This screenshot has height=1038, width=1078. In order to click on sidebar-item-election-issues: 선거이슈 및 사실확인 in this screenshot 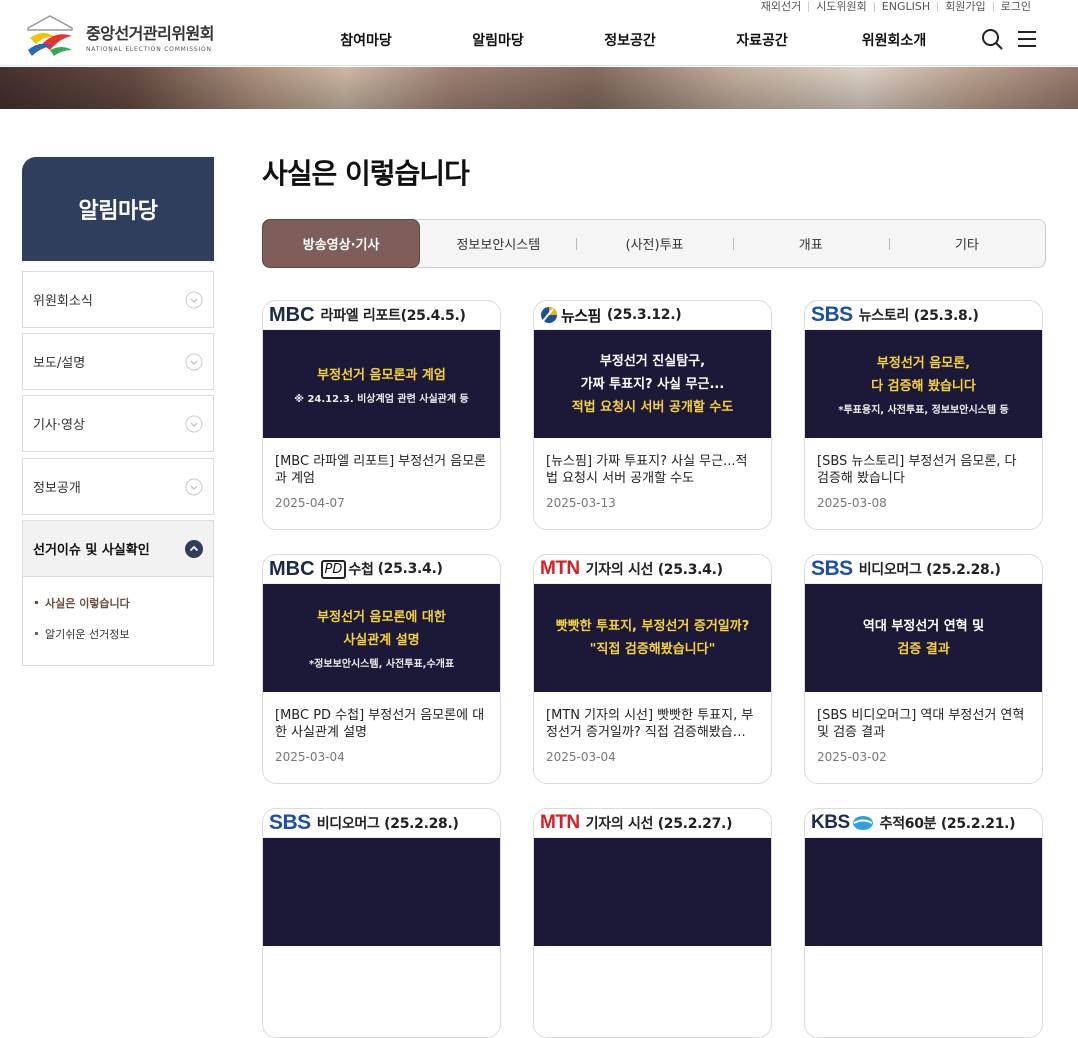, I will do `click(118, 548)`.